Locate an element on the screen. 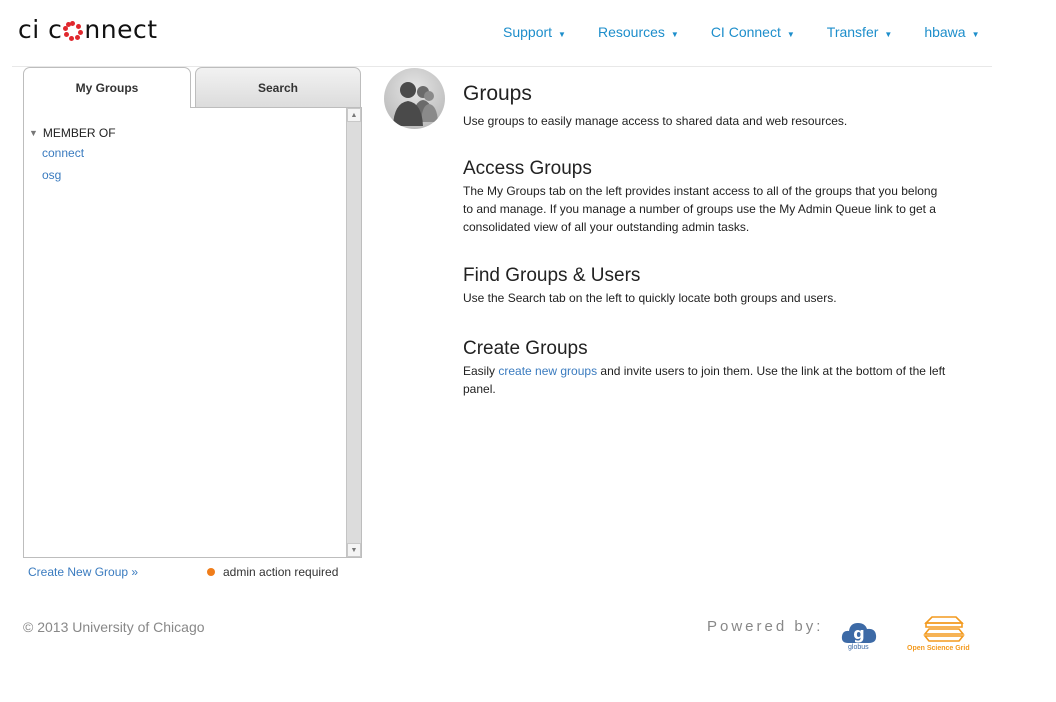 Image resolution: width=1056 pixels, height=702 pixels. admin-dot-icon is located at coordinates (211, 572).